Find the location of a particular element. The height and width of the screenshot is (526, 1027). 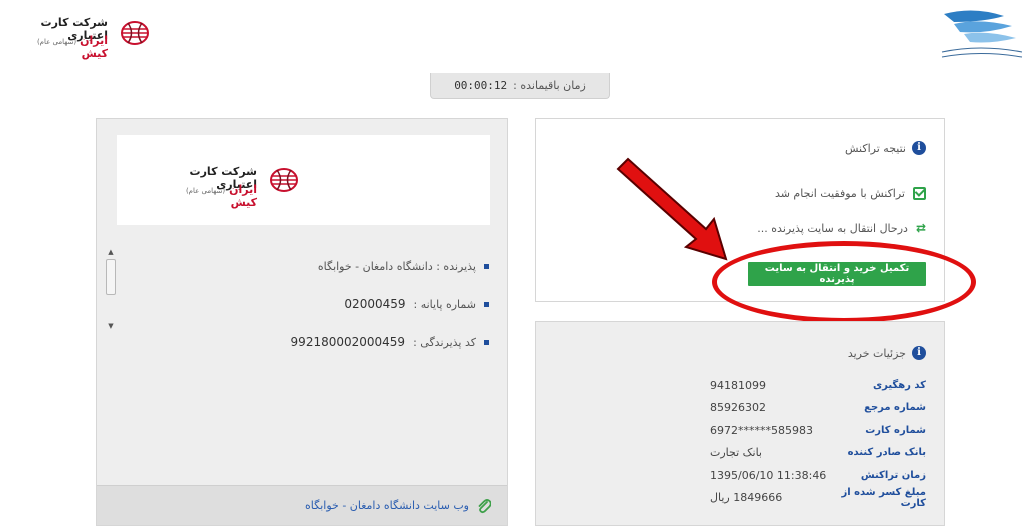

complete-purchase-button: تکمیل خرید و انتقال به سایت پذیرنده is located at coordinates (837, 274).